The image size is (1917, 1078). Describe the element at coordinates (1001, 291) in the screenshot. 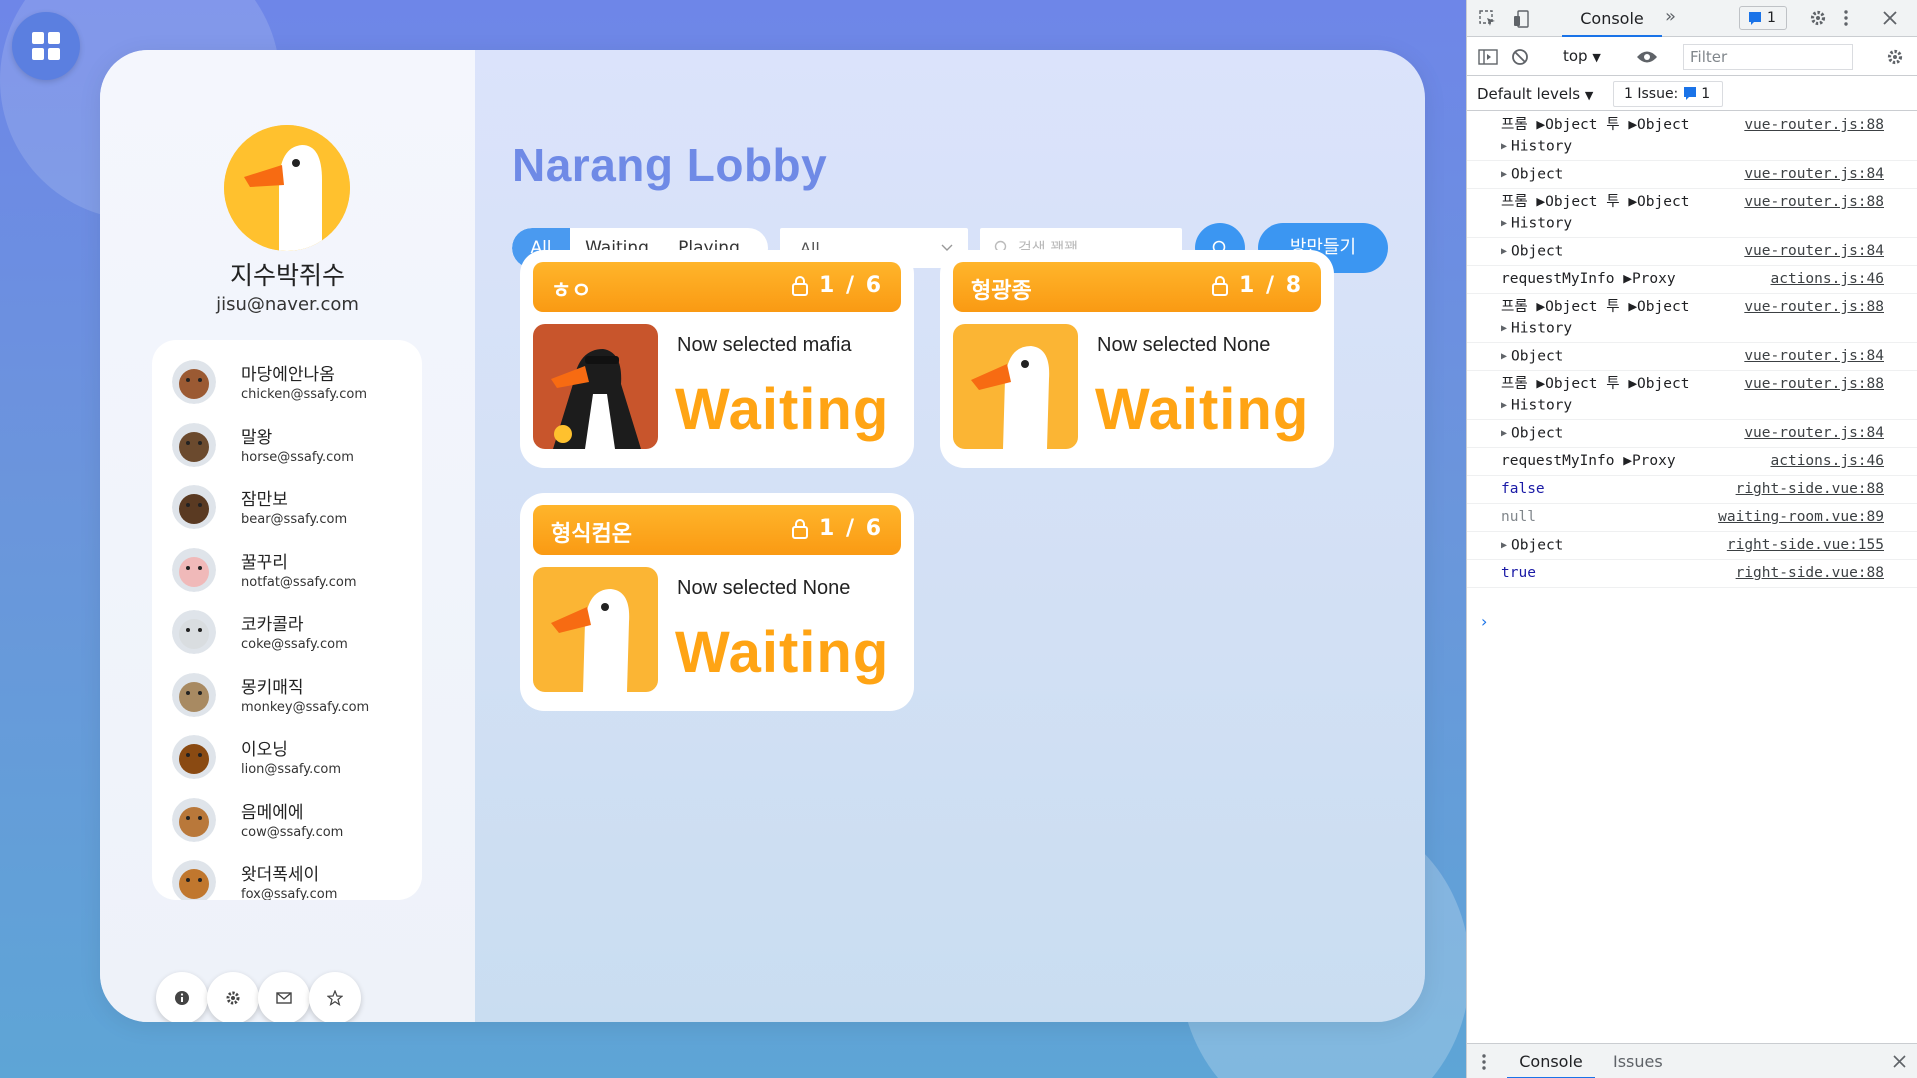

I see `room-name: 형광종` at that location.